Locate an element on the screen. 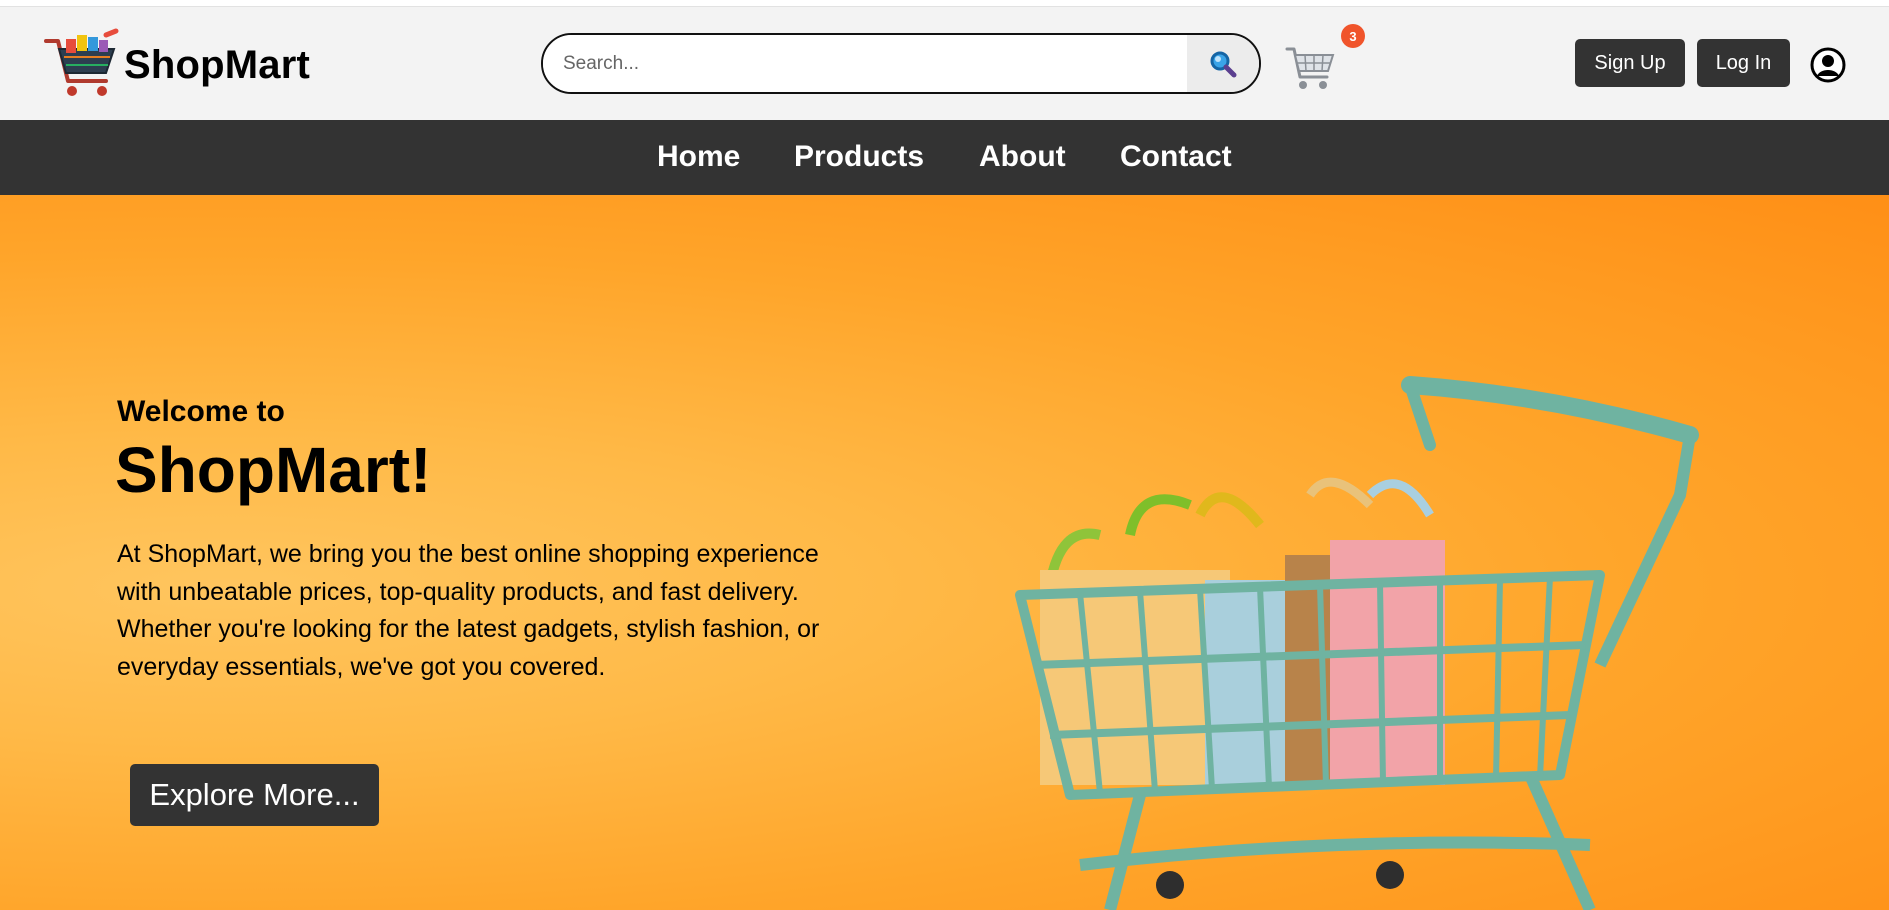 The image size is (1889, 910). hero-title: ShopMart! is located at coordinates (273, 470).